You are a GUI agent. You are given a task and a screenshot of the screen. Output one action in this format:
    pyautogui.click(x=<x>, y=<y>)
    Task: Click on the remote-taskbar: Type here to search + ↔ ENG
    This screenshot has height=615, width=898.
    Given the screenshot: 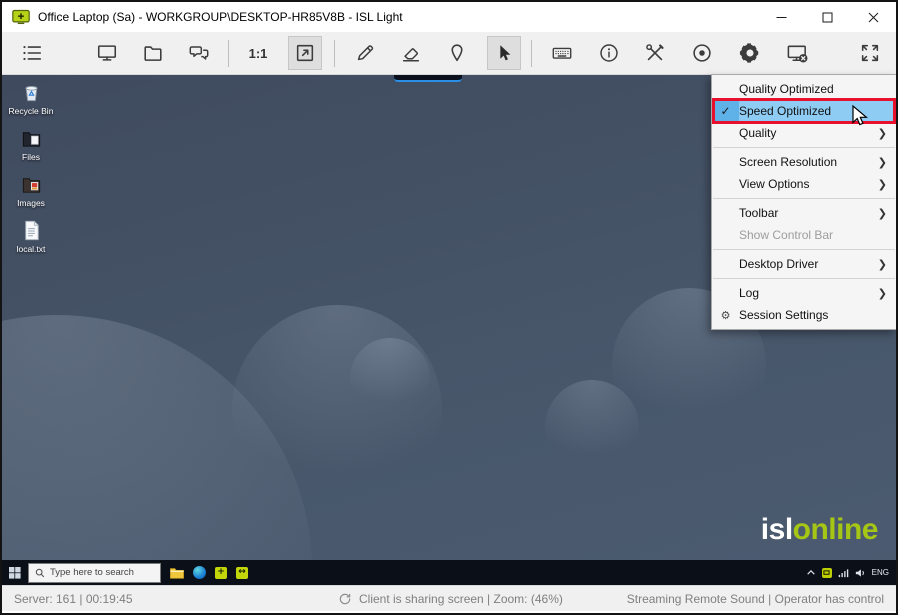 What is the action you would take?
    pyautogui.click(x=449, y=572)
    